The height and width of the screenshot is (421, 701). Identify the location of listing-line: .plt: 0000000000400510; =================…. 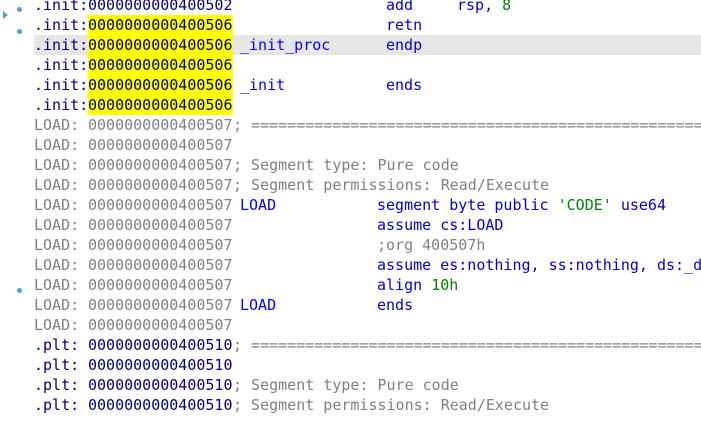
(367, 345).